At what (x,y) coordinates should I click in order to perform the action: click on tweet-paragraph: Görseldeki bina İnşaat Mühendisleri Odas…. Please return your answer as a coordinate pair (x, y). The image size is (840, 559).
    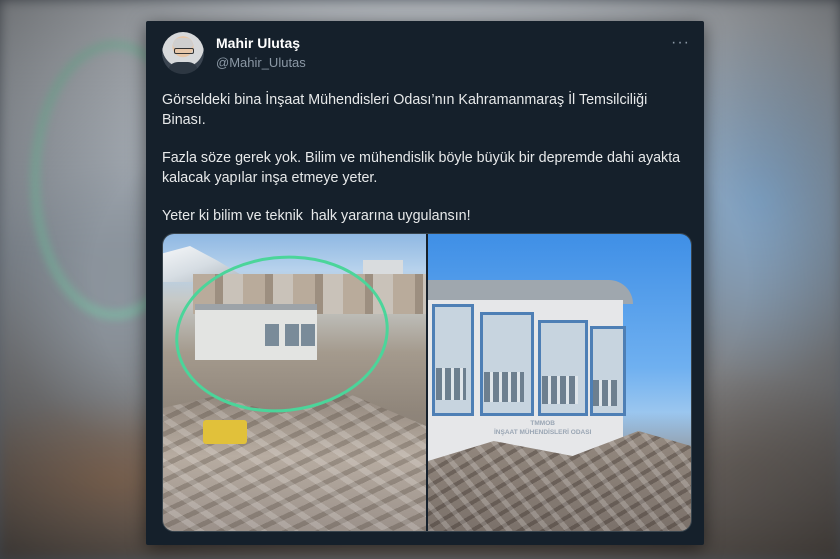
    Looking at the image, I should click on (407, 110).